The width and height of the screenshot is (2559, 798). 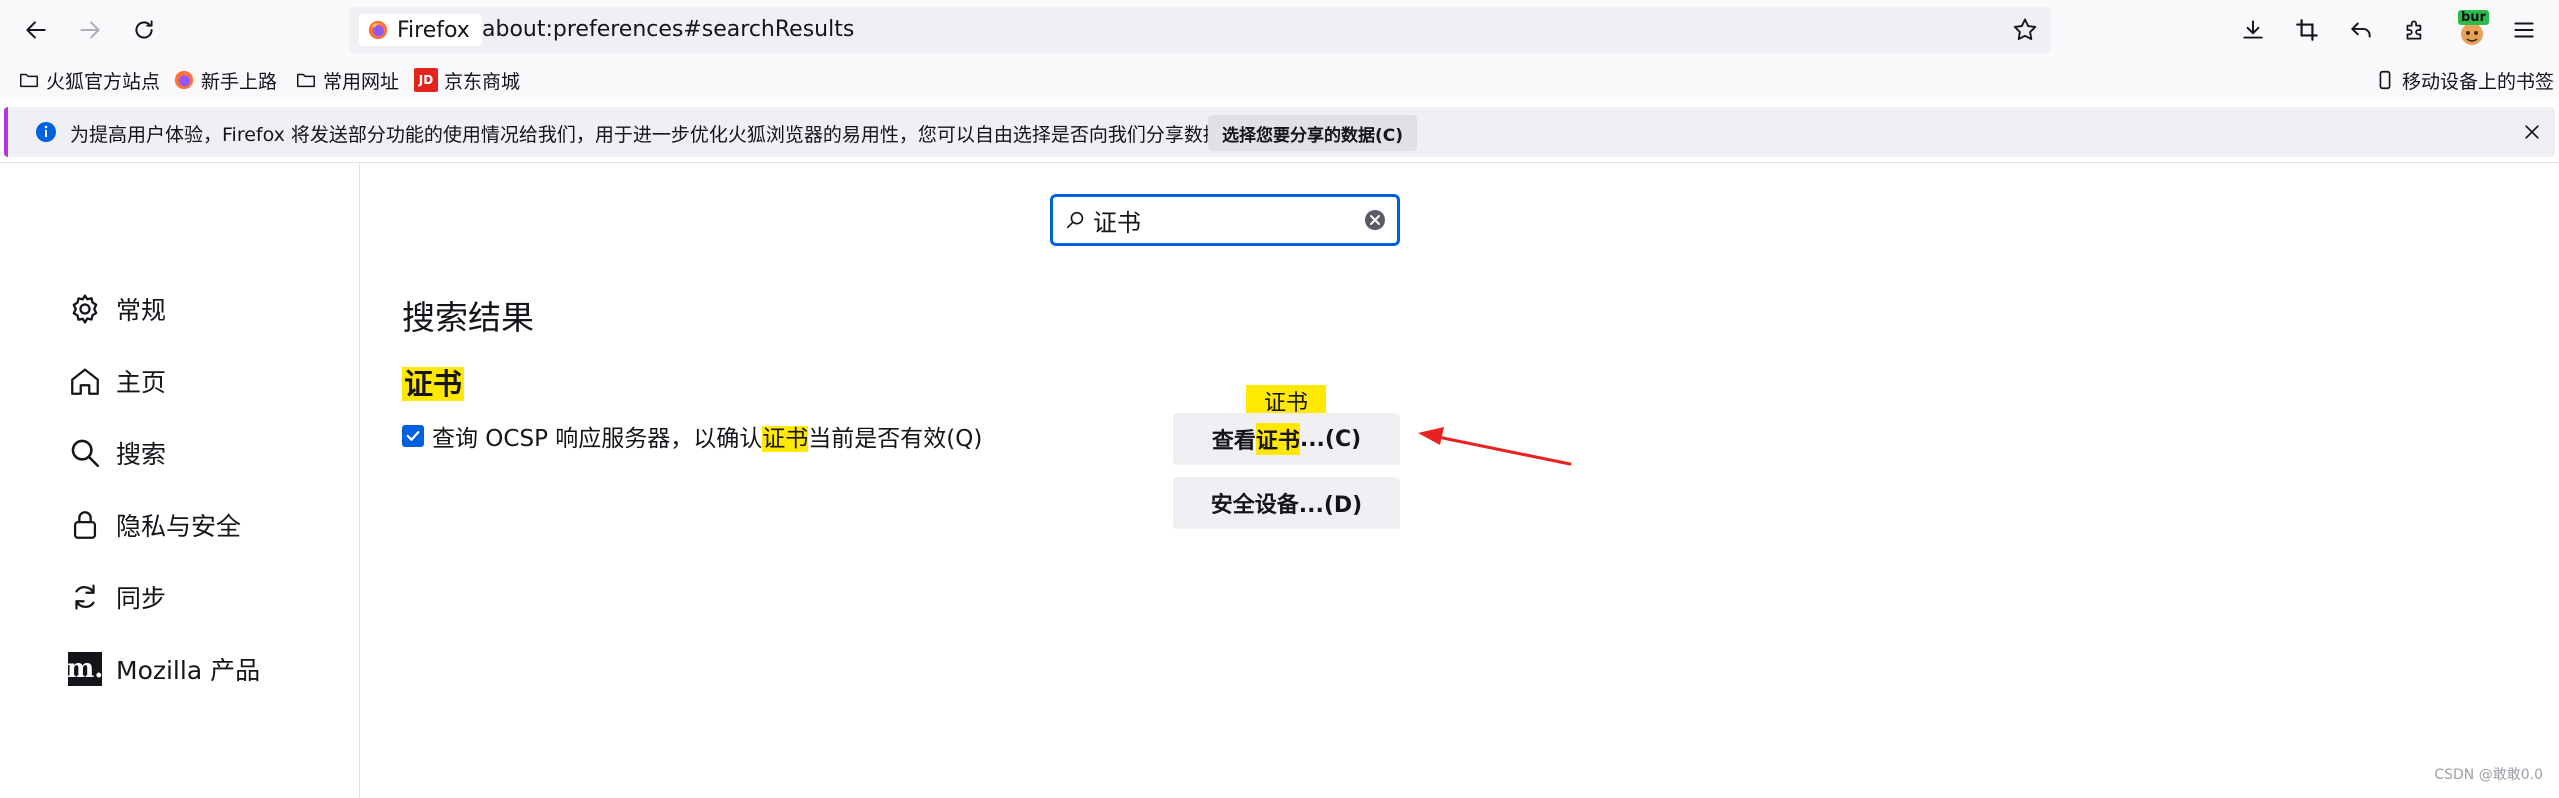 I want to click on sidebar-item-sync: 同步, so click(x=117, y=597).